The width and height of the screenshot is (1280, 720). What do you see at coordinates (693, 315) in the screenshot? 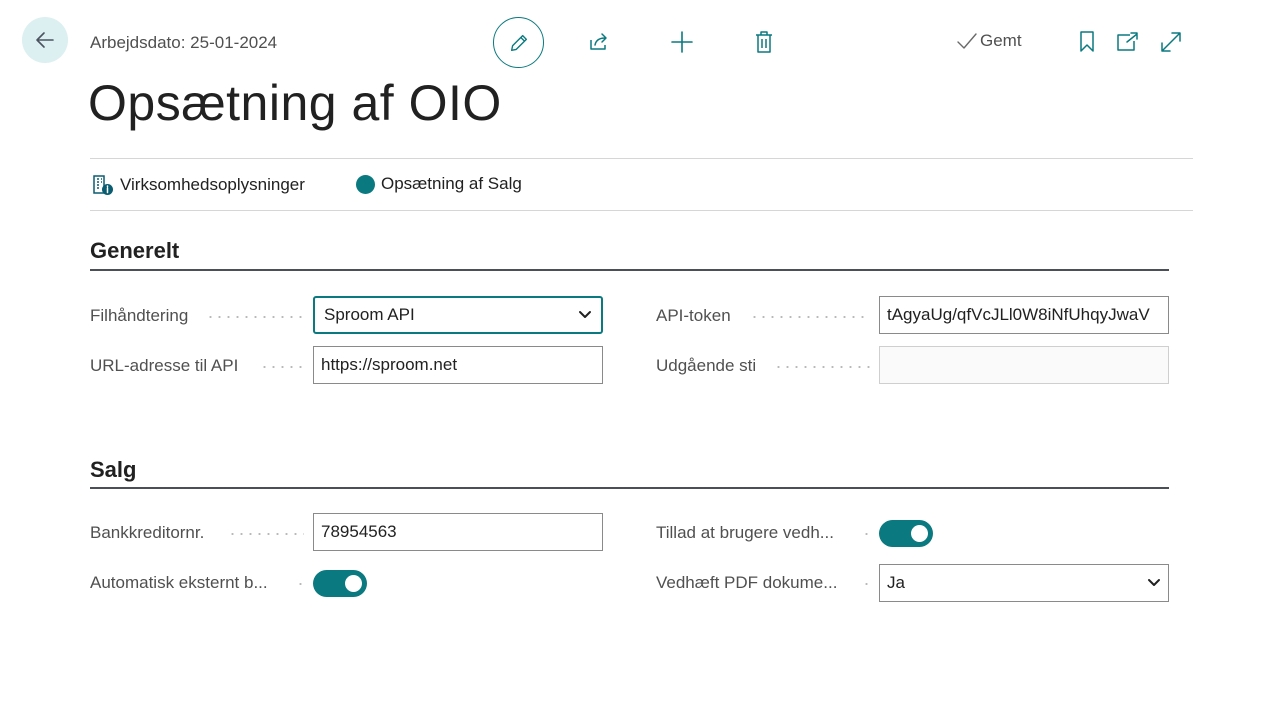
I see `api-token-label: API-token` at bounding box center [693, 315].